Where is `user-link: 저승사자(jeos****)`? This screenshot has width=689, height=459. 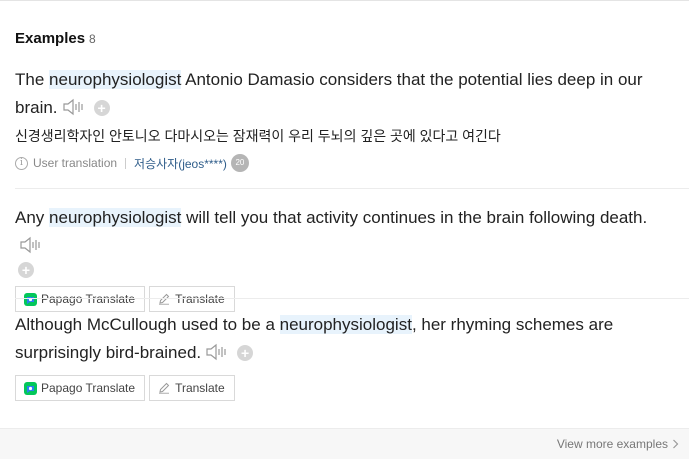
user-link: 저승사자(jeos****) is located at coordinates (180, 163).